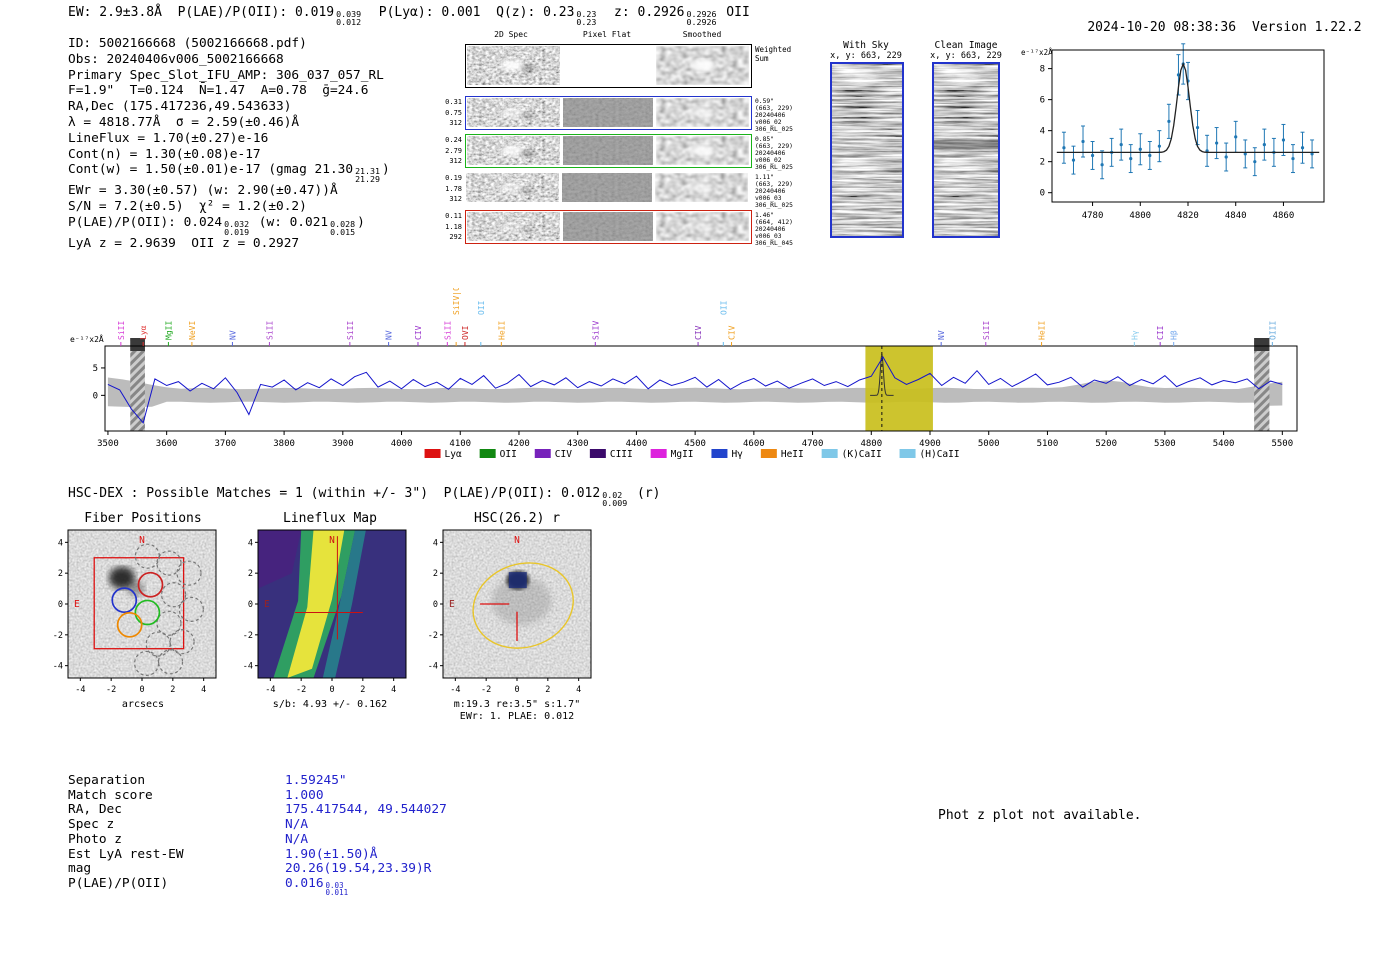 This screenshot has width=1400, height=953. Describe the element at coordinates (331, 854) in the screenshot. I see `match-table-value: 1.90(±1.50)Å` at that location.